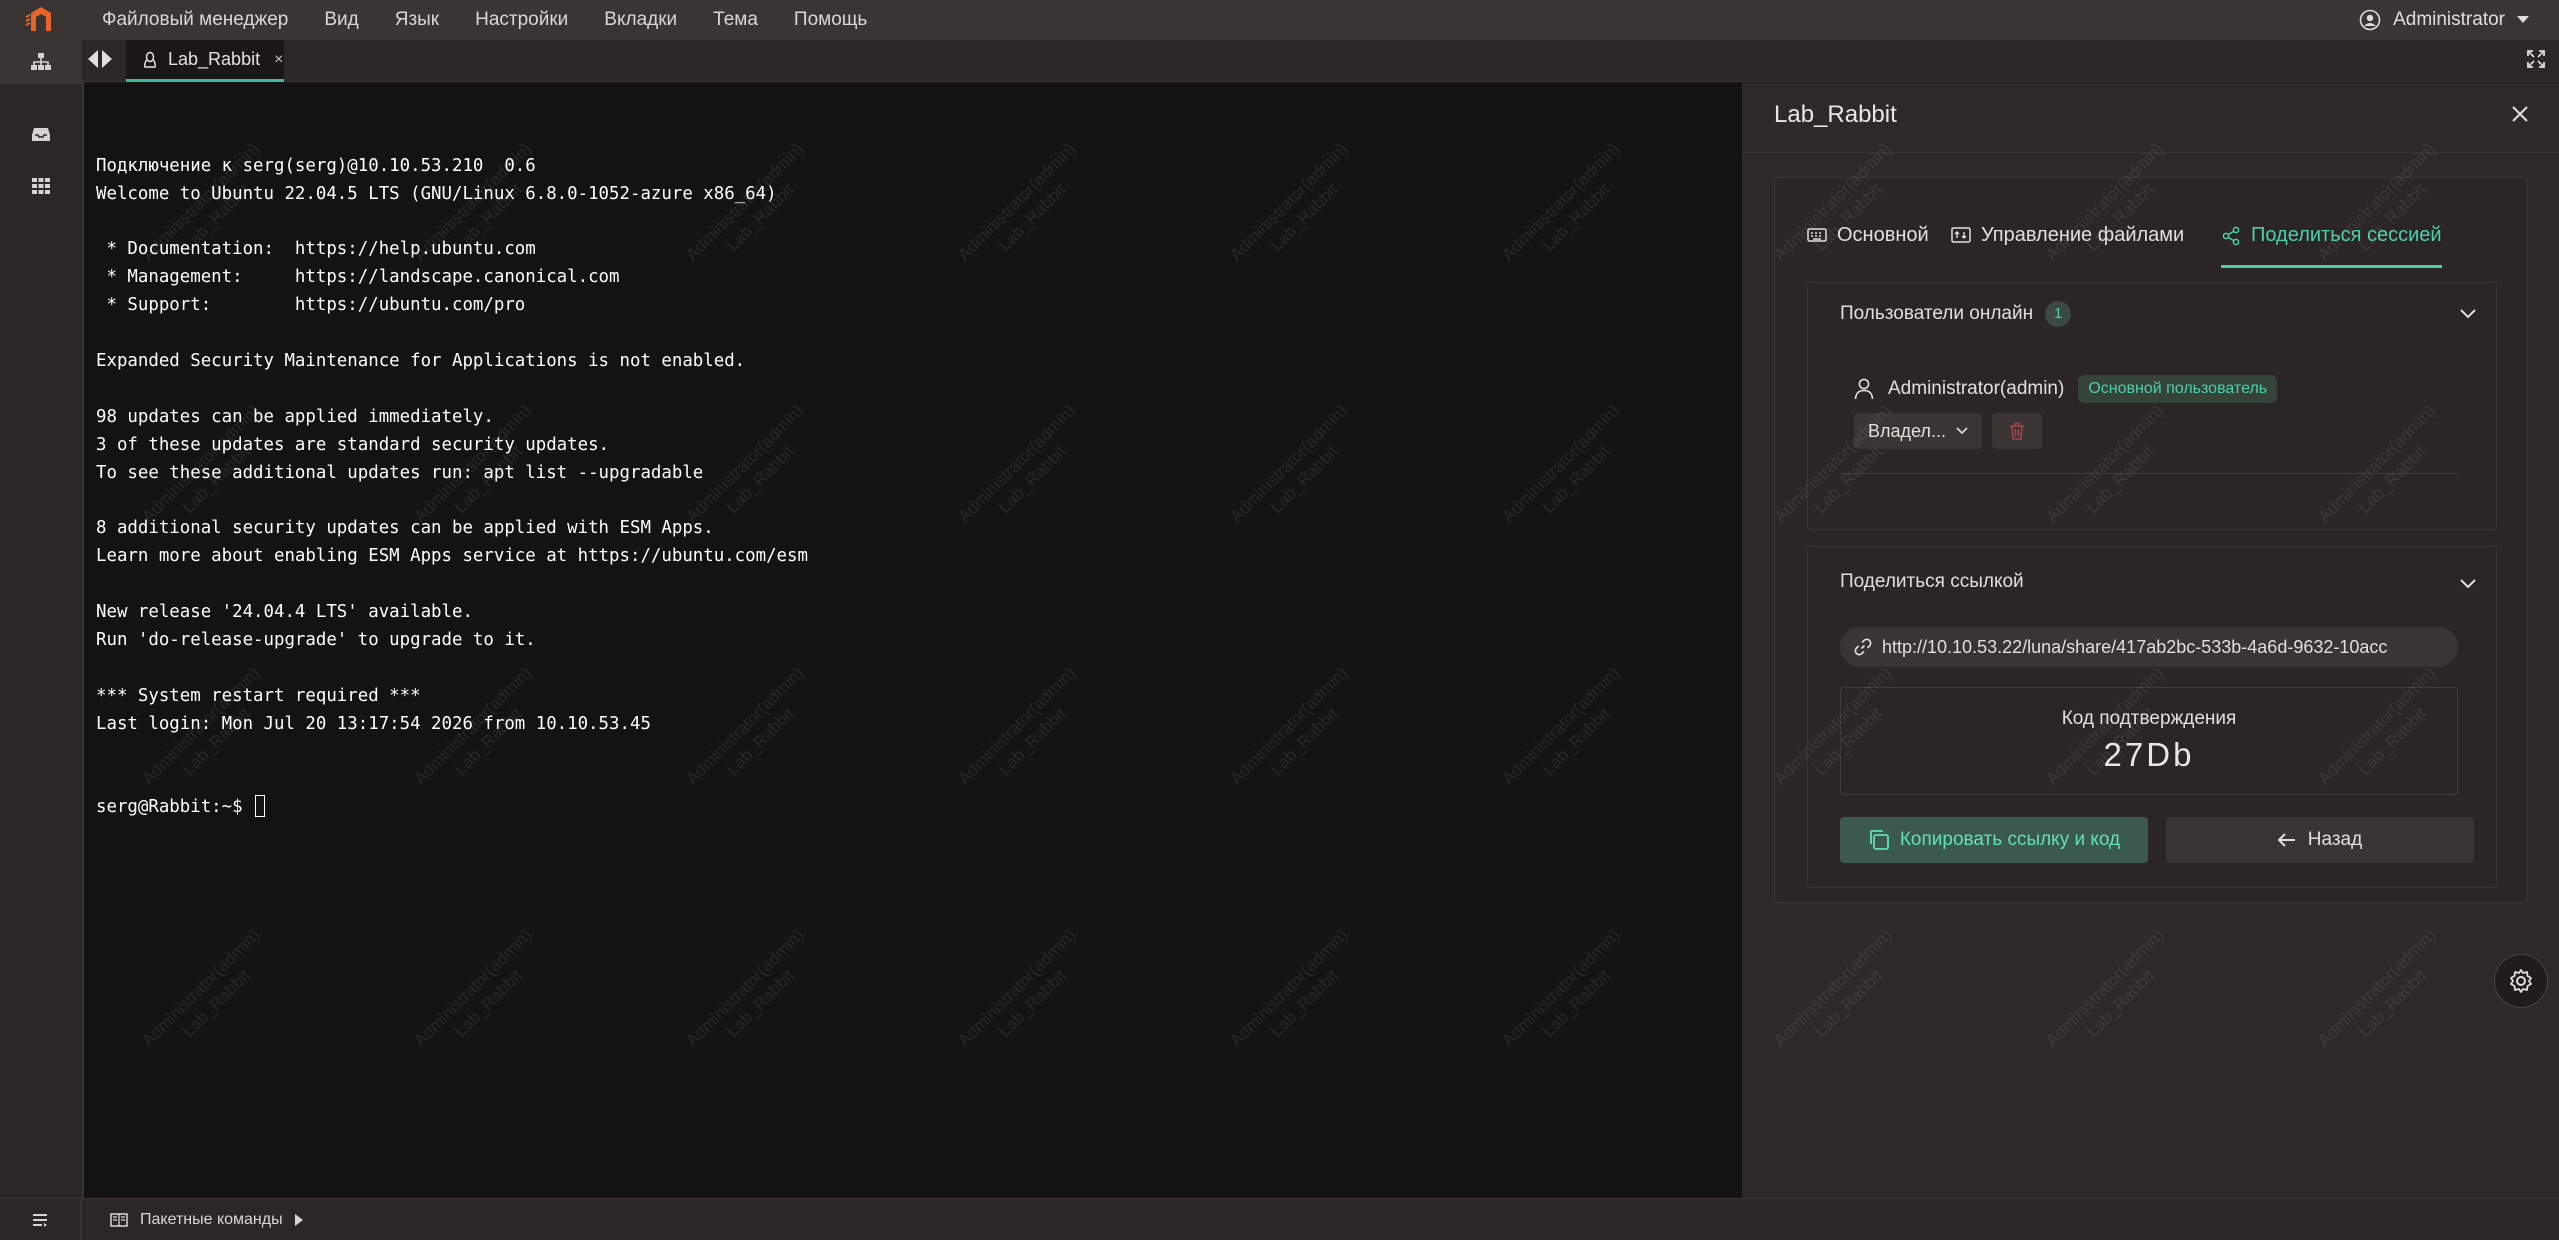 The width and height of the screenshot is (2559, 1240). What do you see at coordinates (1932, 582) in the screenshot?
I see `share-link-title: Поделиться ссылкой` at bounding box center [1932, 582].